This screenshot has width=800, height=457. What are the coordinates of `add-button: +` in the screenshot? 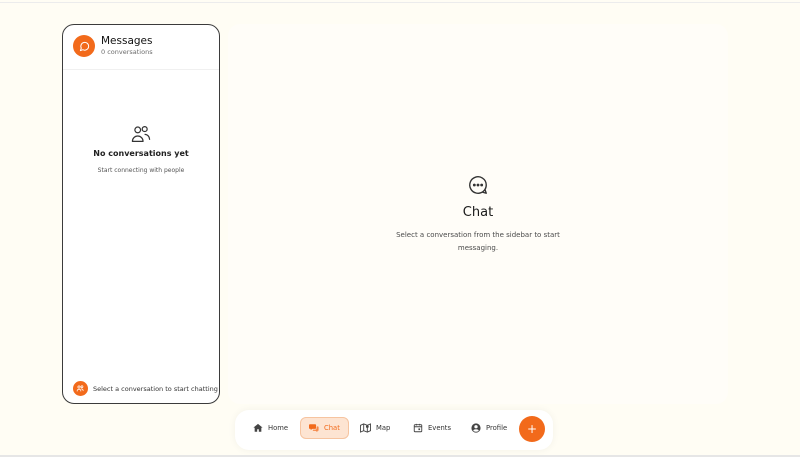 It's located at (532, 429).